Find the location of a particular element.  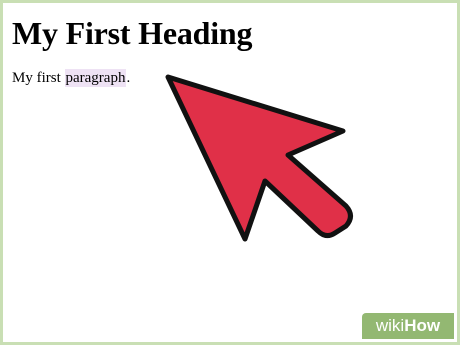

page-heading: My First Heading is located at coordinates (132, 33).